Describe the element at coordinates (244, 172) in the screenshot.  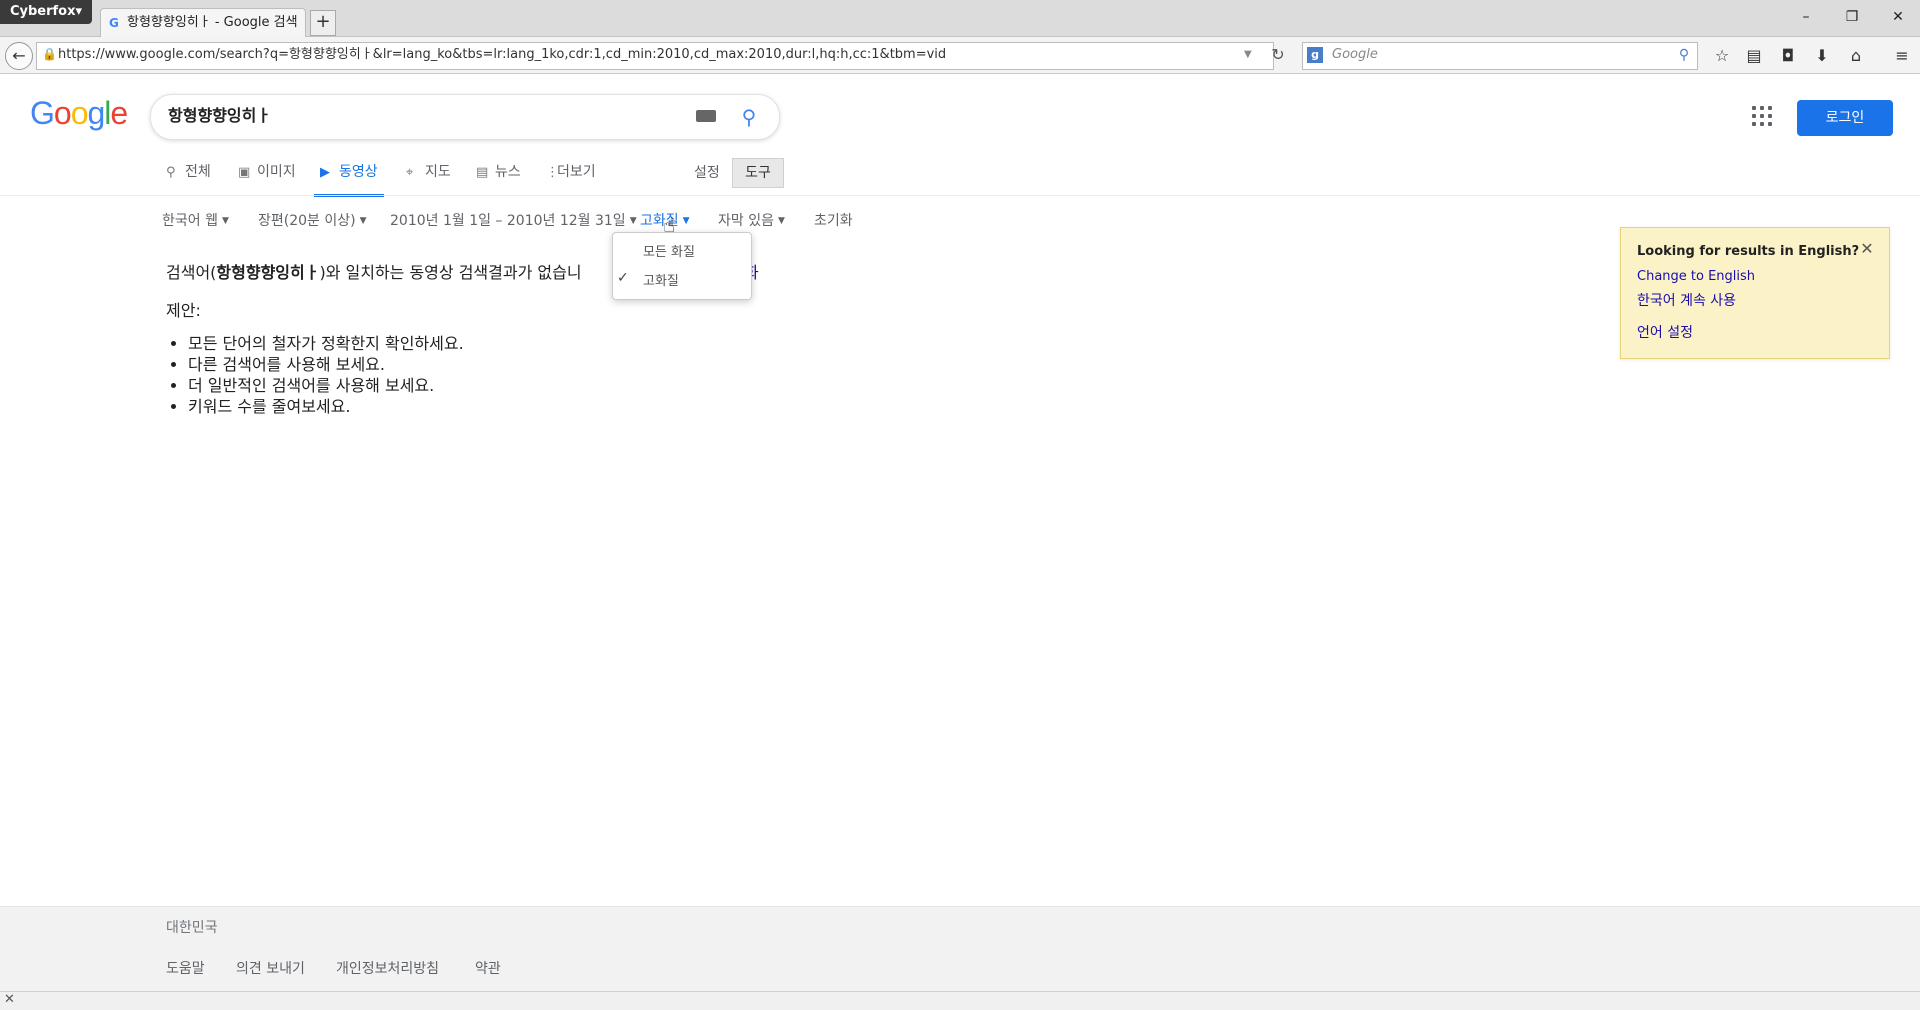
I see `image-icon: ▣` at that location.